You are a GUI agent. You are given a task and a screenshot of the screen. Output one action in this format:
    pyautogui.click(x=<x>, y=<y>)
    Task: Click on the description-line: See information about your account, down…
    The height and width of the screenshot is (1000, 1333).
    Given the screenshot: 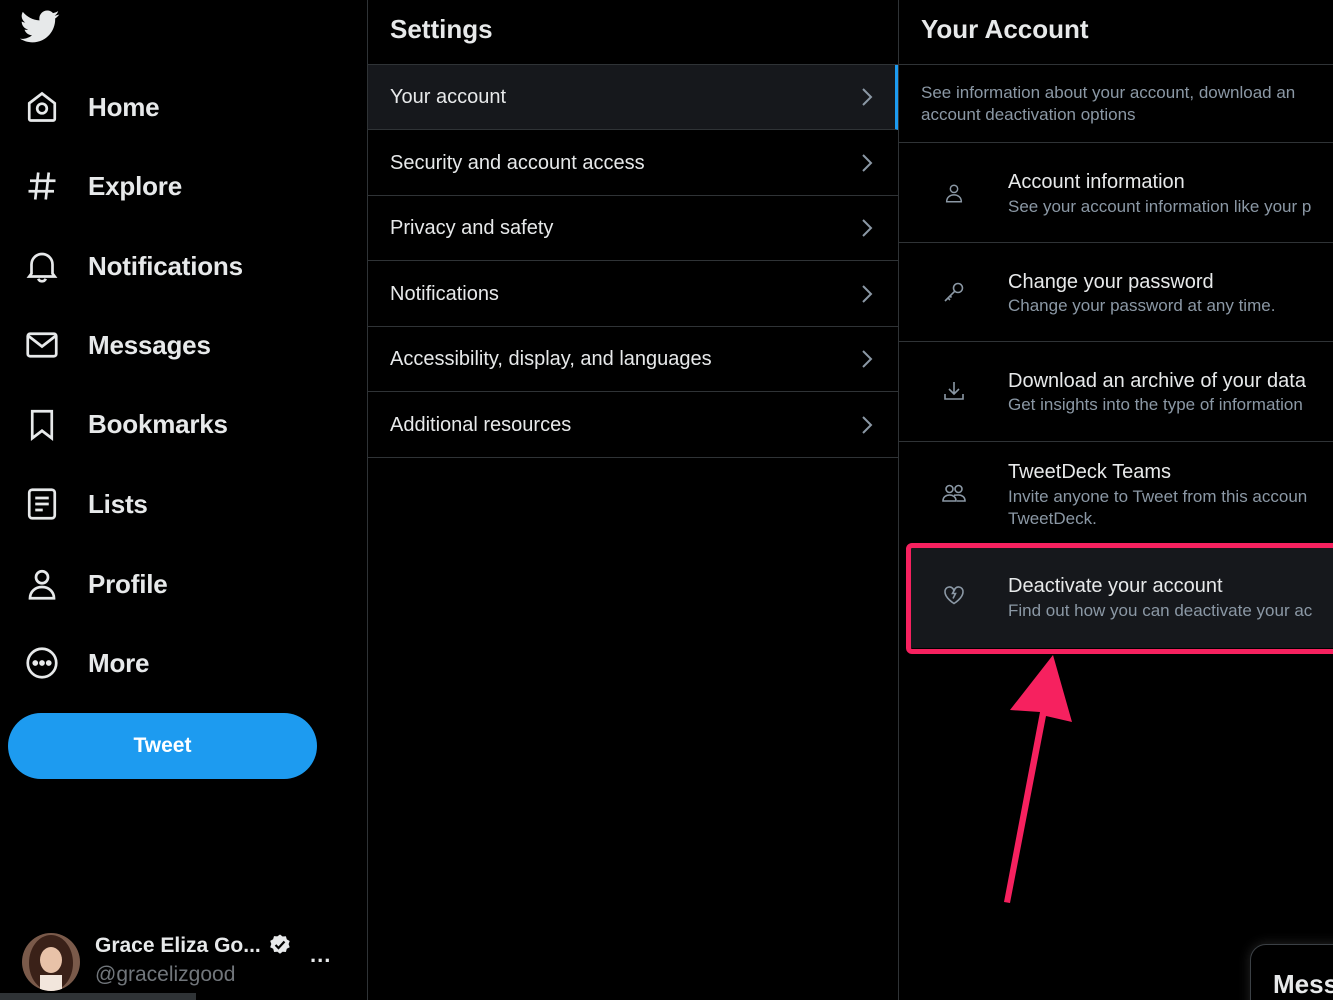 What is the action you would take?
    pyautogui.click(x=1108, y=92)
    